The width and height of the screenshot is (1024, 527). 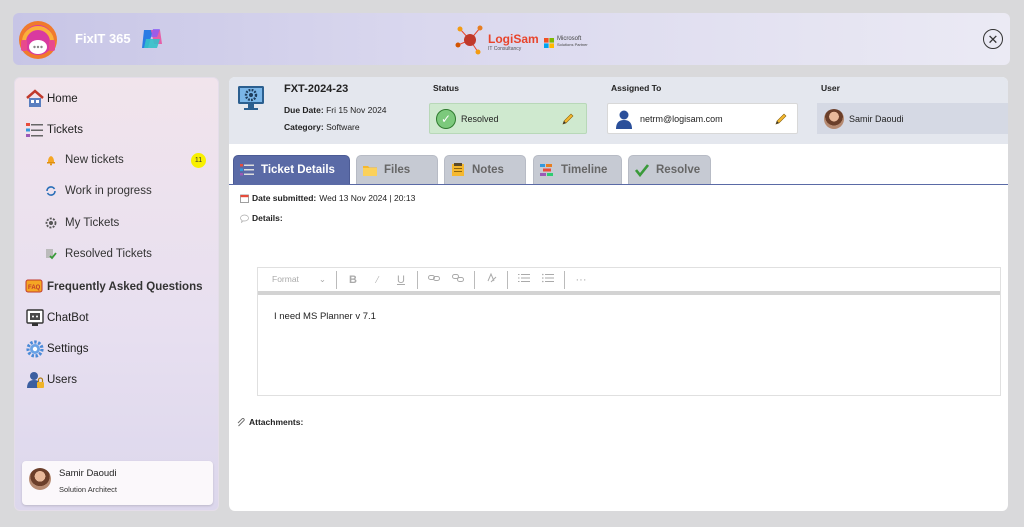 I want to click on remove-link-button, so click(x=458, y=279).